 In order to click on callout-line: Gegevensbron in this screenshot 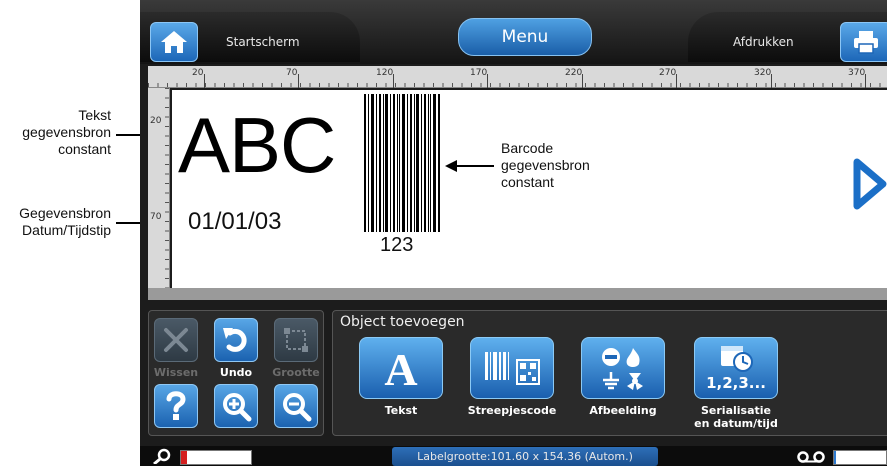, I will do `click(65, 213)`.